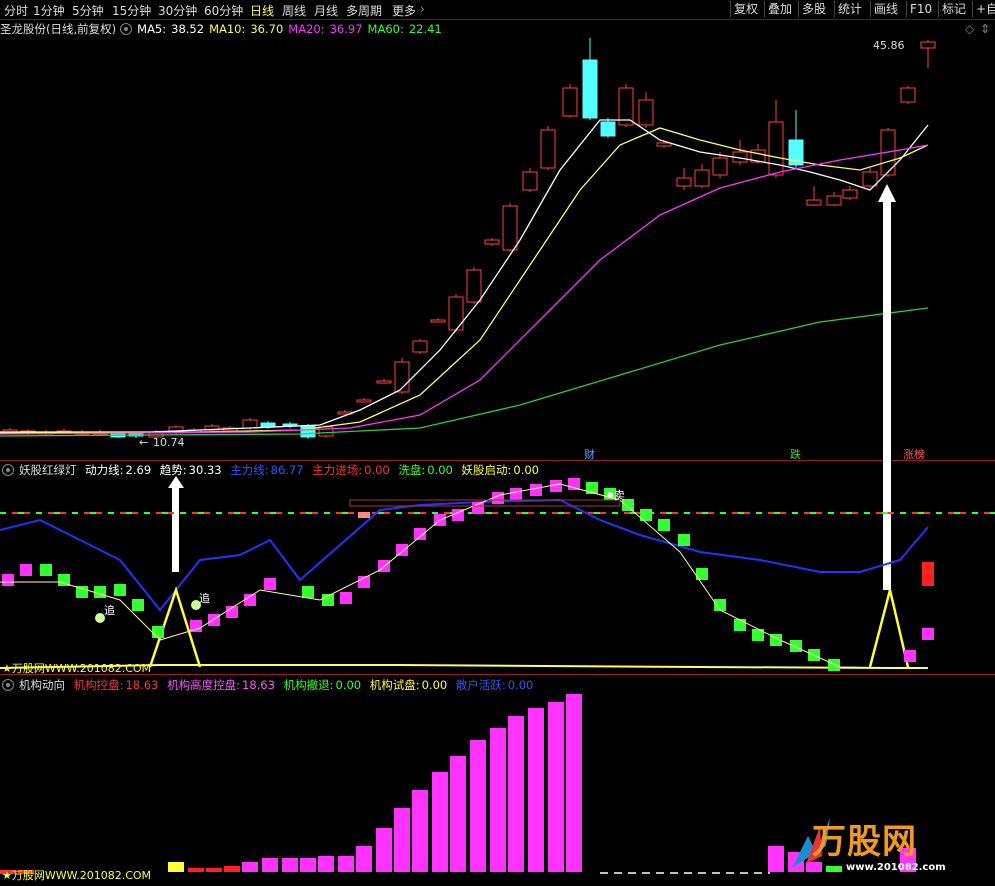  Describe the element at coordinates (169, 442) in the screenshot. I see `low-price-label: 10.74` at that location.